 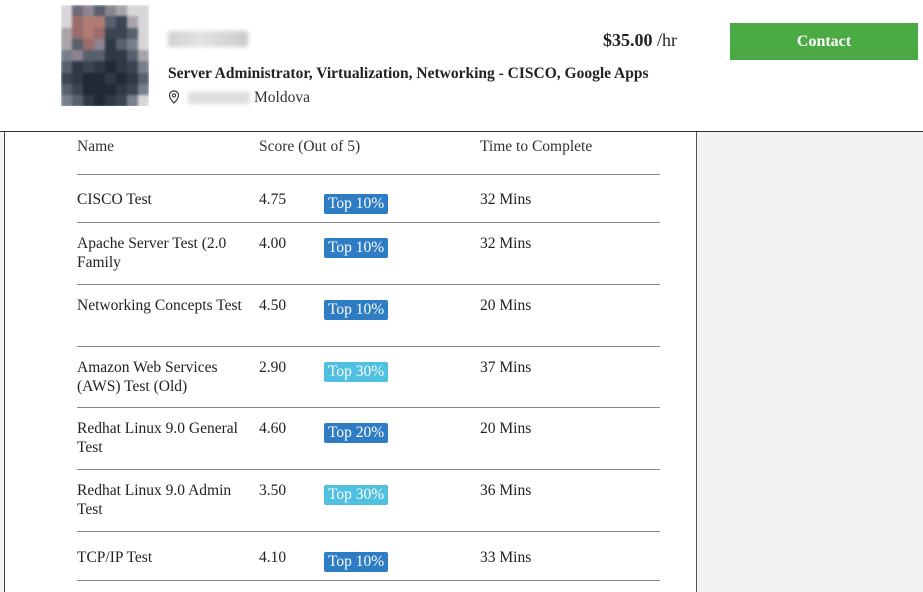 What do you see at coordinates (273, 367) in the screenshot?
I see `test-score: 2.90` at bounding box center [273, 367].